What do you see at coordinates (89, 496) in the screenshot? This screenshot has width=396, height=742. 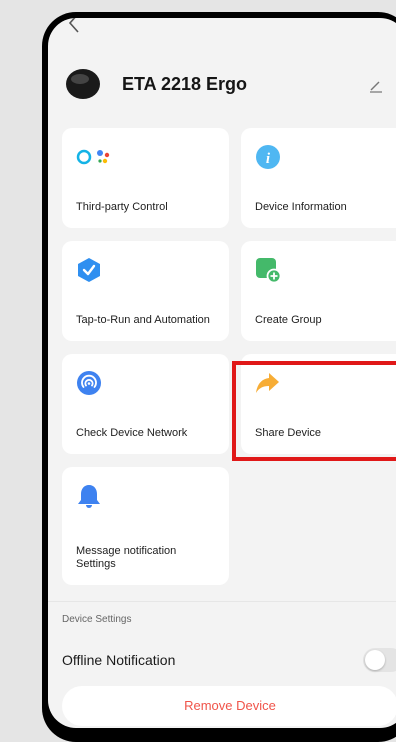 I see `bell-icon` at bounding box center [89, 496].